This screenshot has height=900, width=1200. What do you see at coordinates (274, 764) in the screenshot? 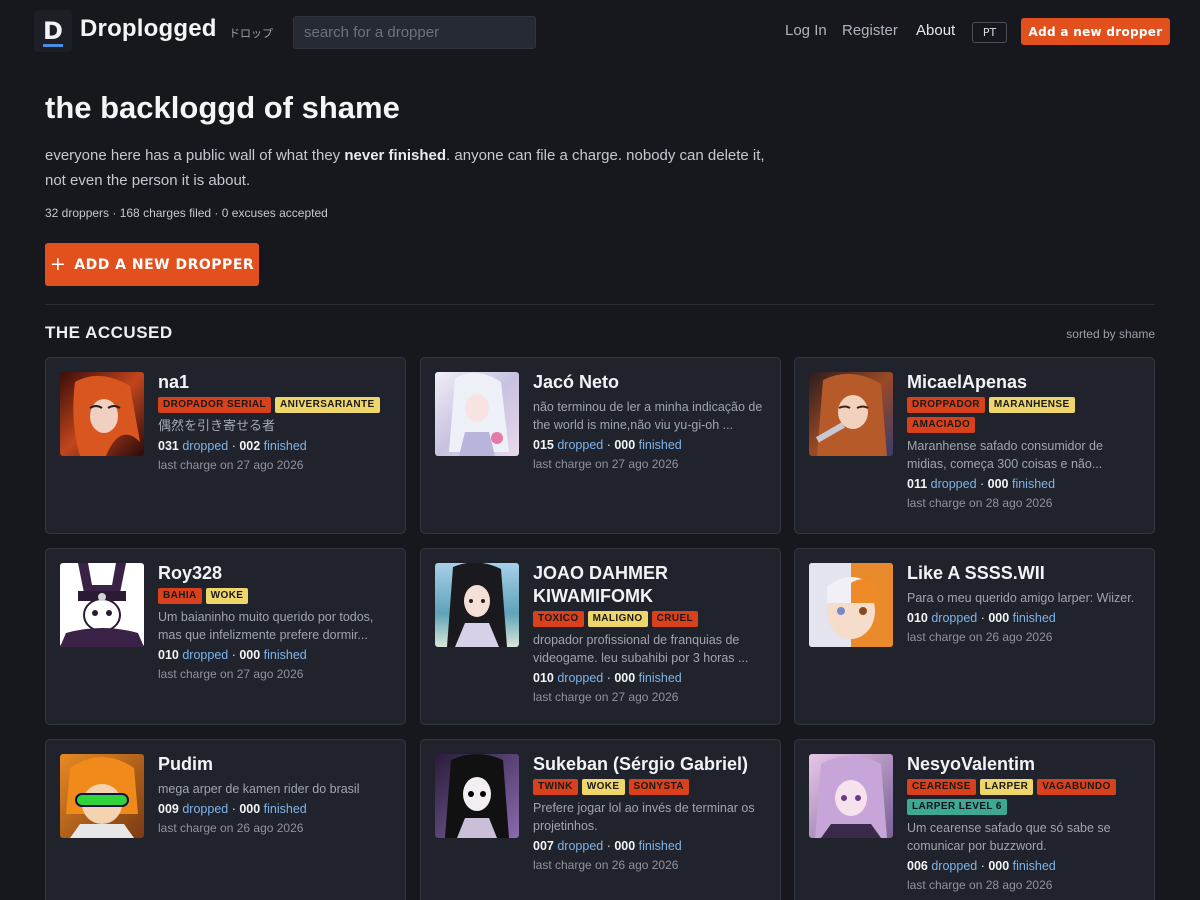
I see `dropper-name: Pudim` at bounding box center [274, 764].